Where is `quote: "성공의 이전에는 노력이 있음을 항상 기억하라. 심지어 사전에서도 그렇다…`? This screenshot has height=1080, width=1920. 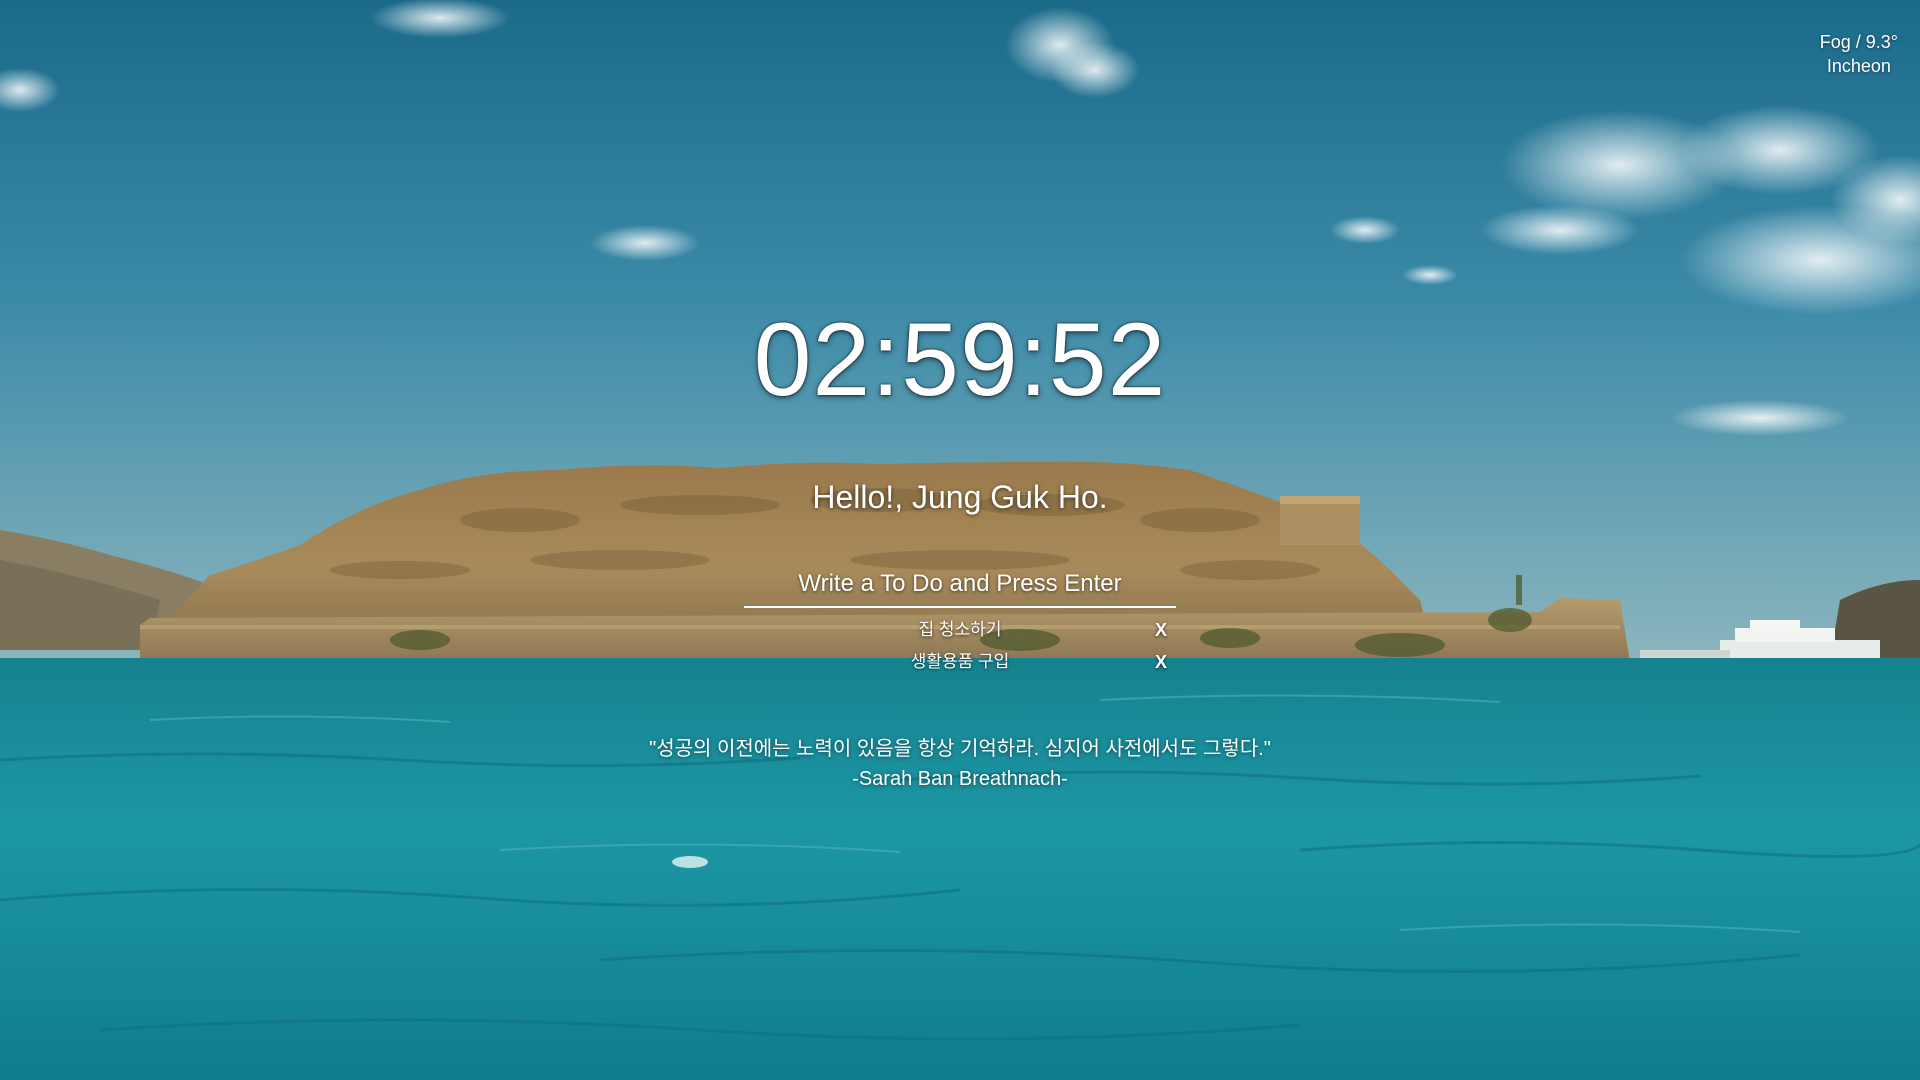 quote: "성공의 이전에는 노력이 있음을 항상 기억하라. 심지어 사전에서도 그렇다… is located at coordinates (960, 764).